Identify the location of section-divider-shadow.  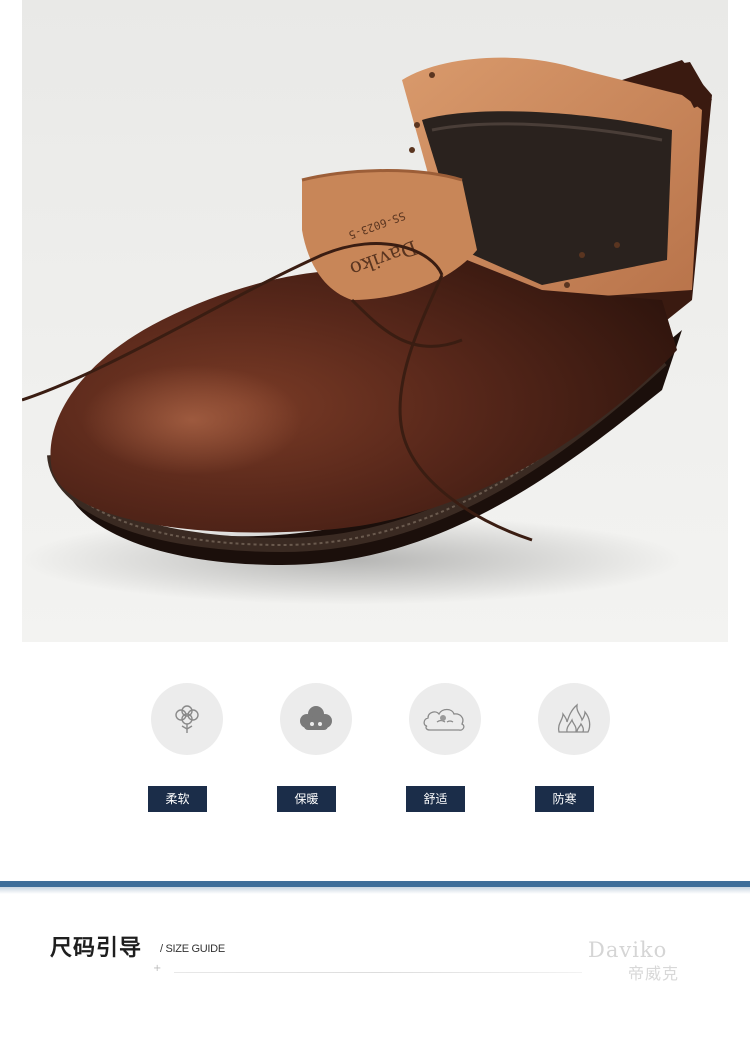
(375, 890).